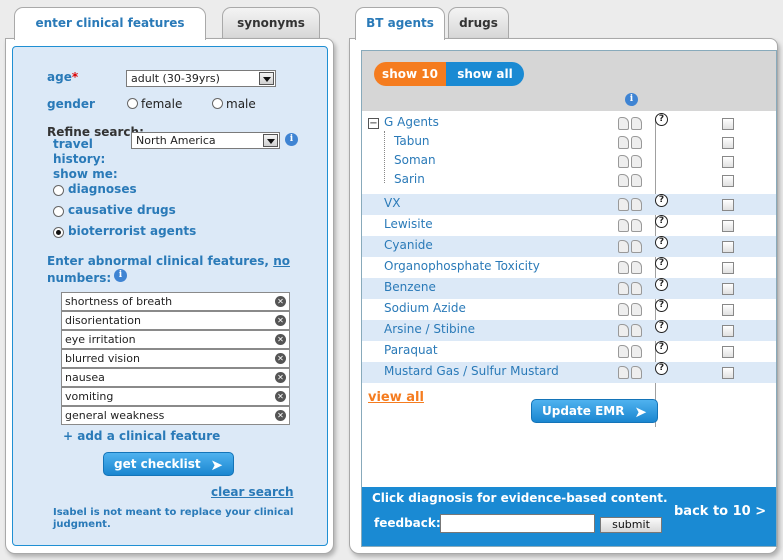 Image resolution: width=783 pixels, height=560 pixels. What do you see at coordinates (412, 141) in the screenshot?
I see `agent-name: Tabun` at bounding box center [412, 141].